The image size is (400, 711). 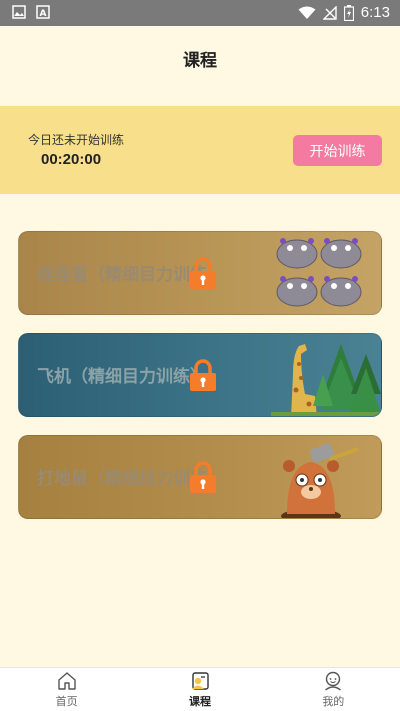 I want to click on nav-course: 课程, so click(x=199, y=689).